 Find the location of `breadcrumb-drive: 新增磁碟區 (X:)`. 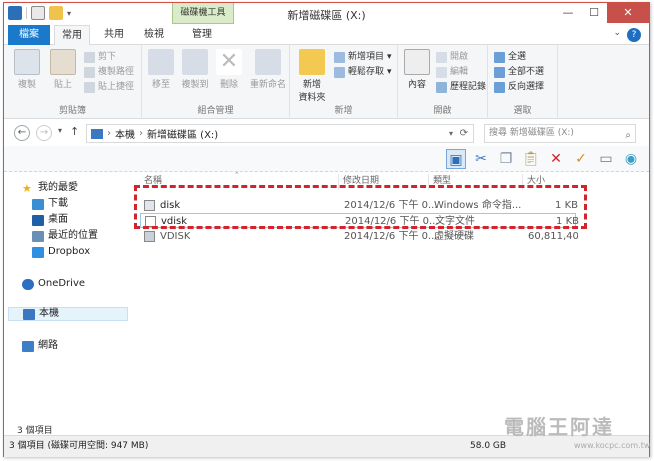

breadcrumb-drive: 新增磁碟區 (X:) is located at coordinates (182, 133).